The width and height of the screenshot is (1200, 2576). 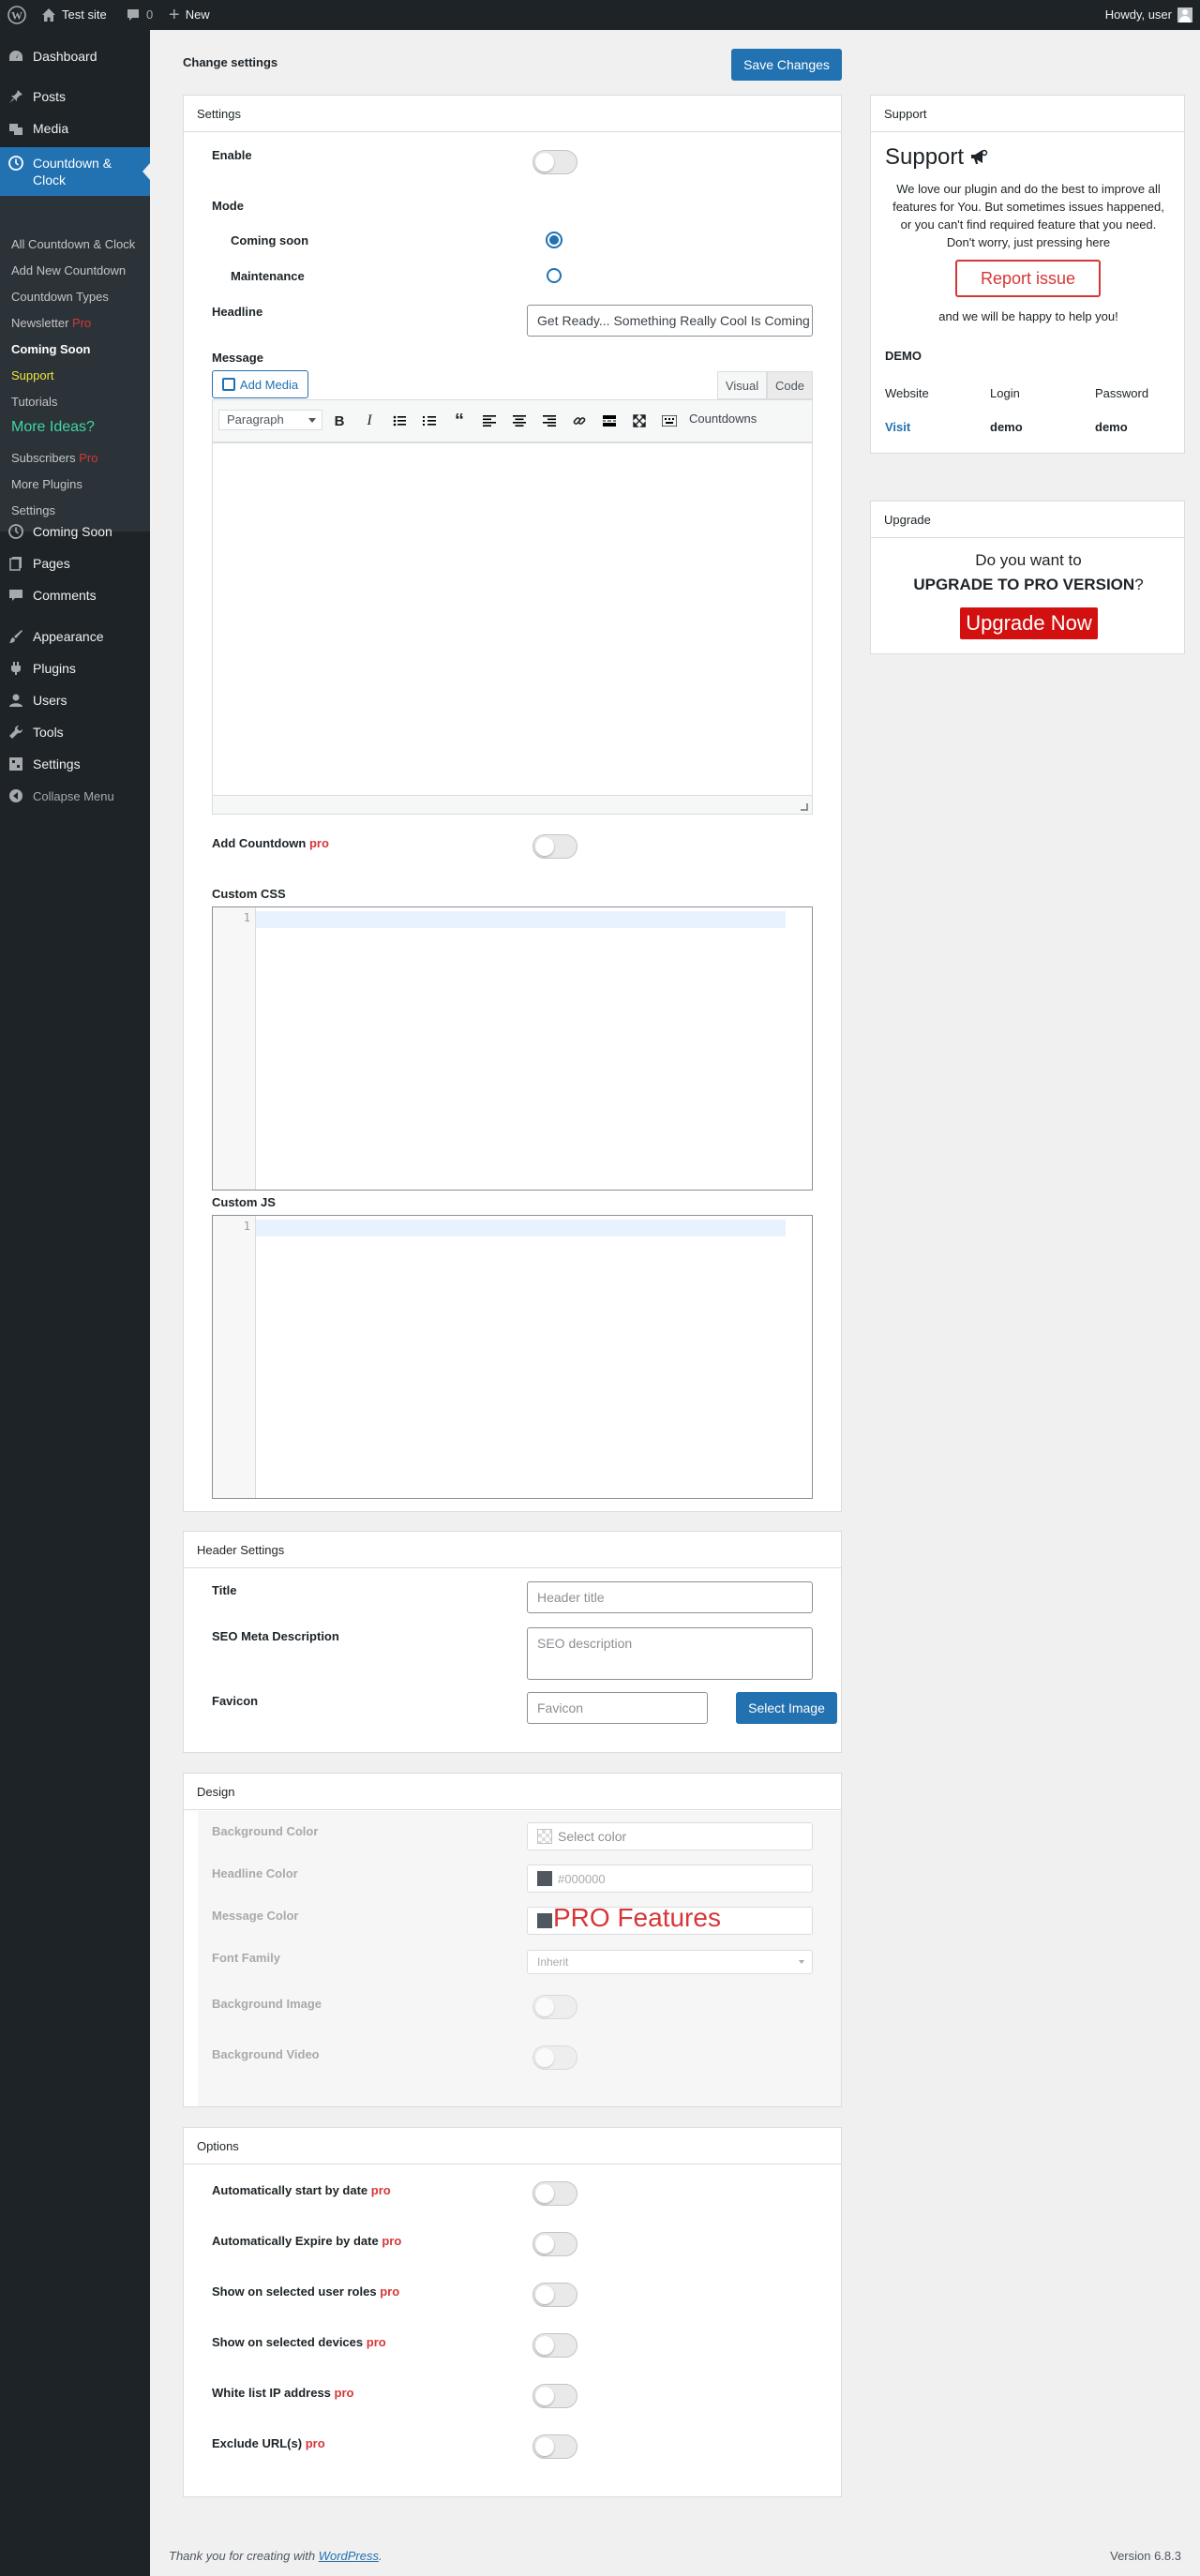 I want to click on blockquote-icon: “, so click(x=459, y=421).